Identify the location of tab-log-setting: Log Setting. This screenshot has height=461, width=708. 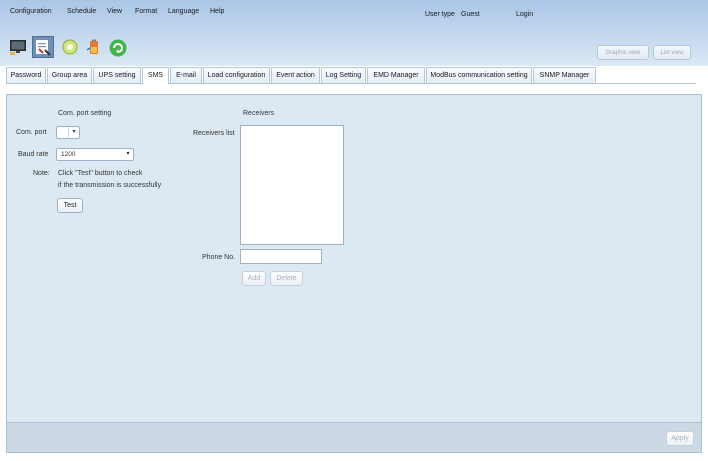
(343, 75).